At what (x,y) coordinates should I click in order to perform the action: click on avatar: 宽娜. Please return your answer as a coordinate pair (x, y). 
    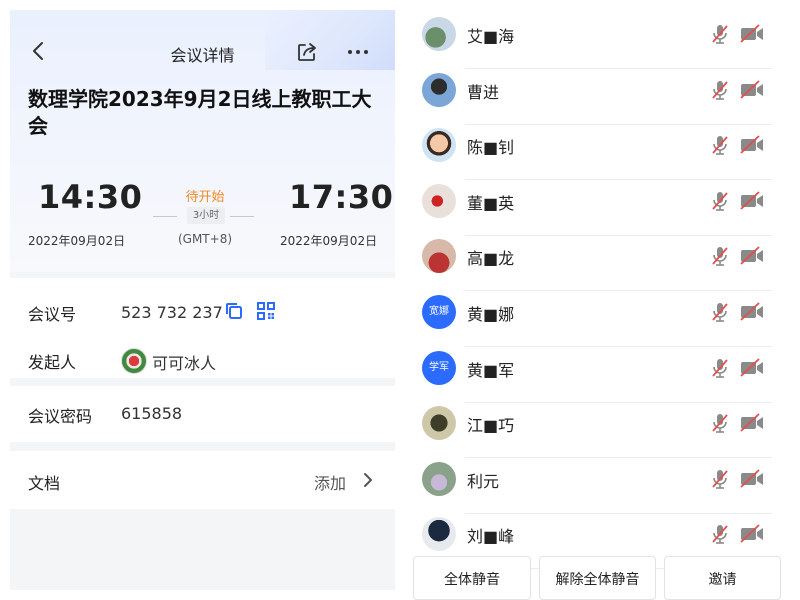
    Looking at the image, I should click on (439, 312).